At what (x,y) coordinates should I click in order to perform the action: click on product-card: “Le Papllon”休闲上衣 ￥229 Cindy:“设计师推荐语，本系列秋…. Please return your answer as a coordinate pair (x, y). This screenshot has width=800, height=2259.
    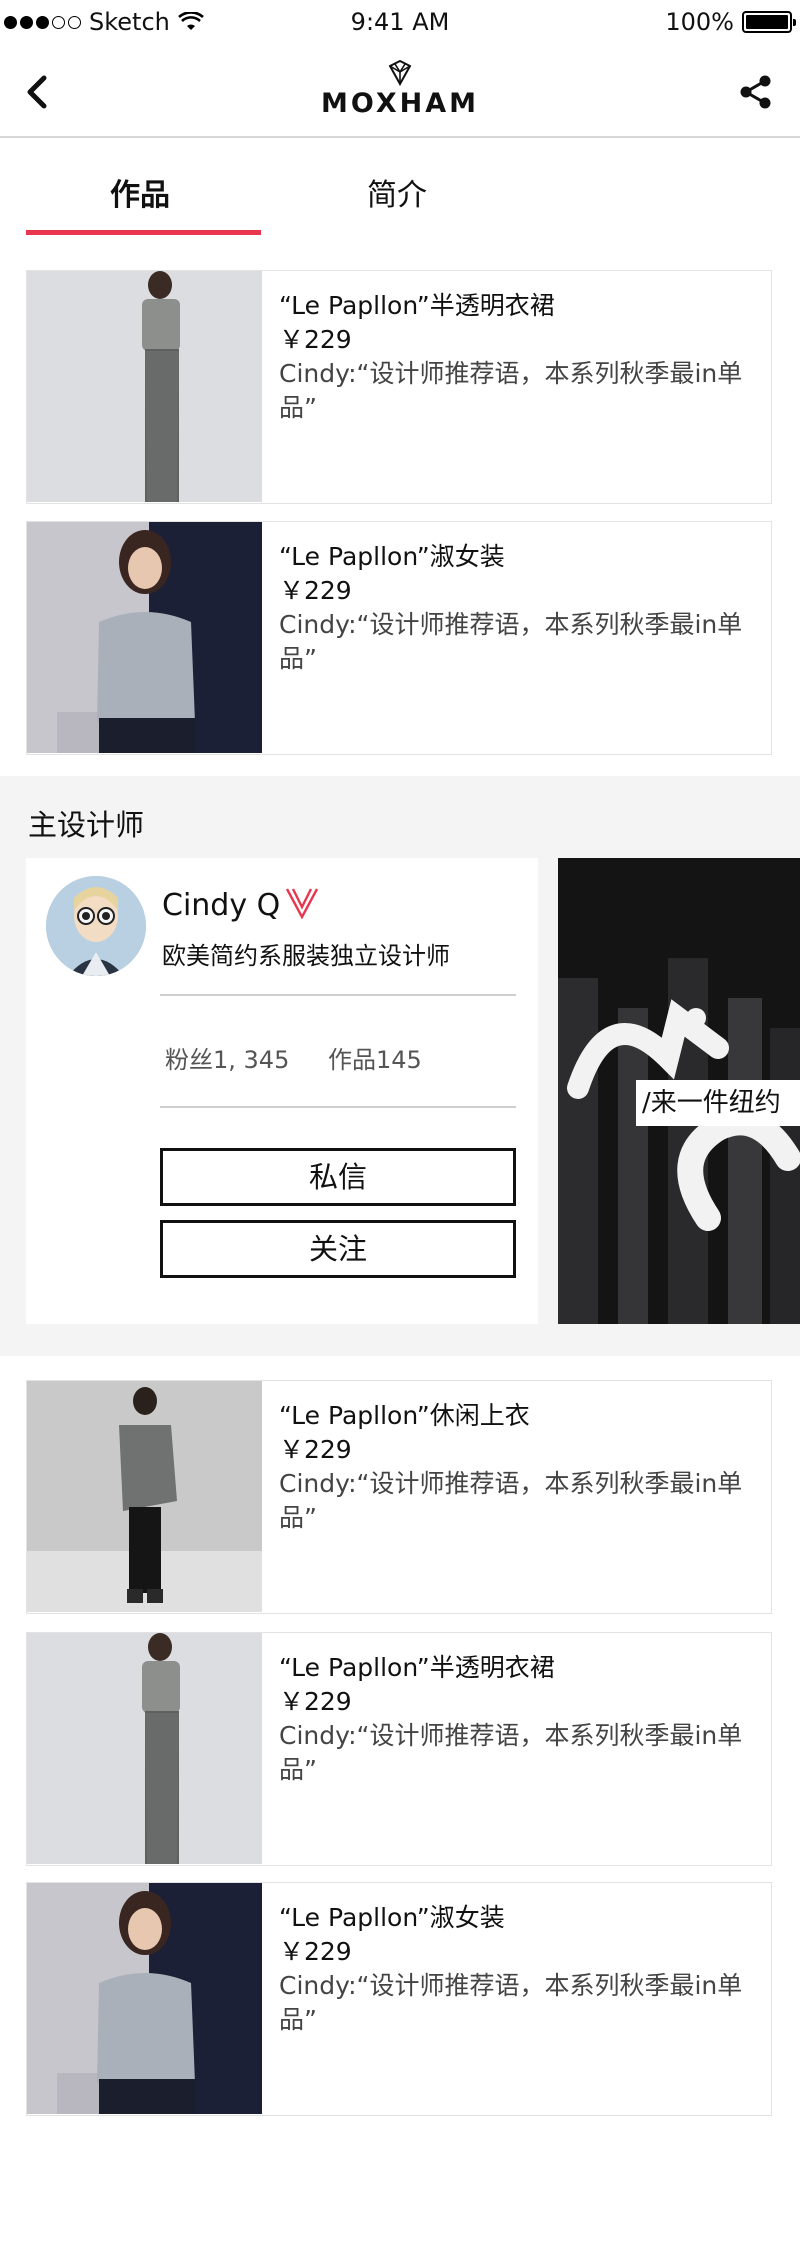
    Looking at the image, I should click on (399, 1497).